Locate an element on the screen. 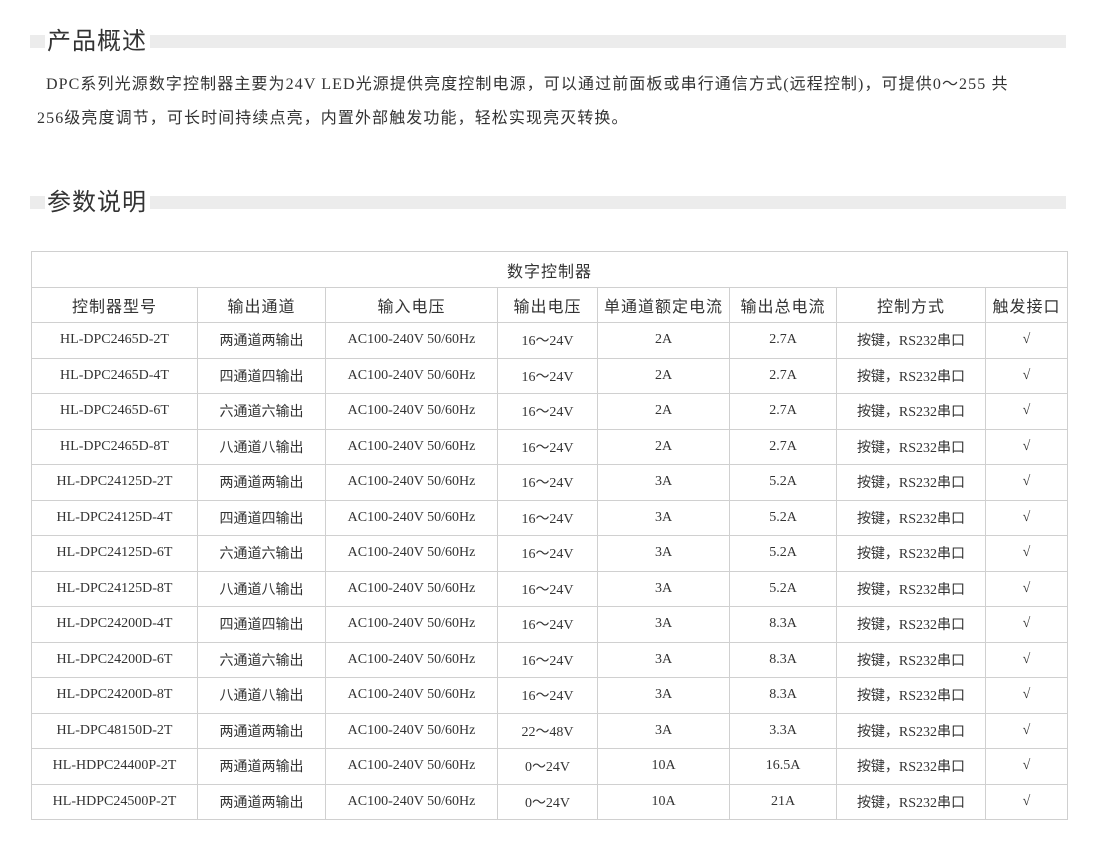 This screenshot has height=850, width=1100. cell-total-output-current: 21A is located at coordinates (783, 801).